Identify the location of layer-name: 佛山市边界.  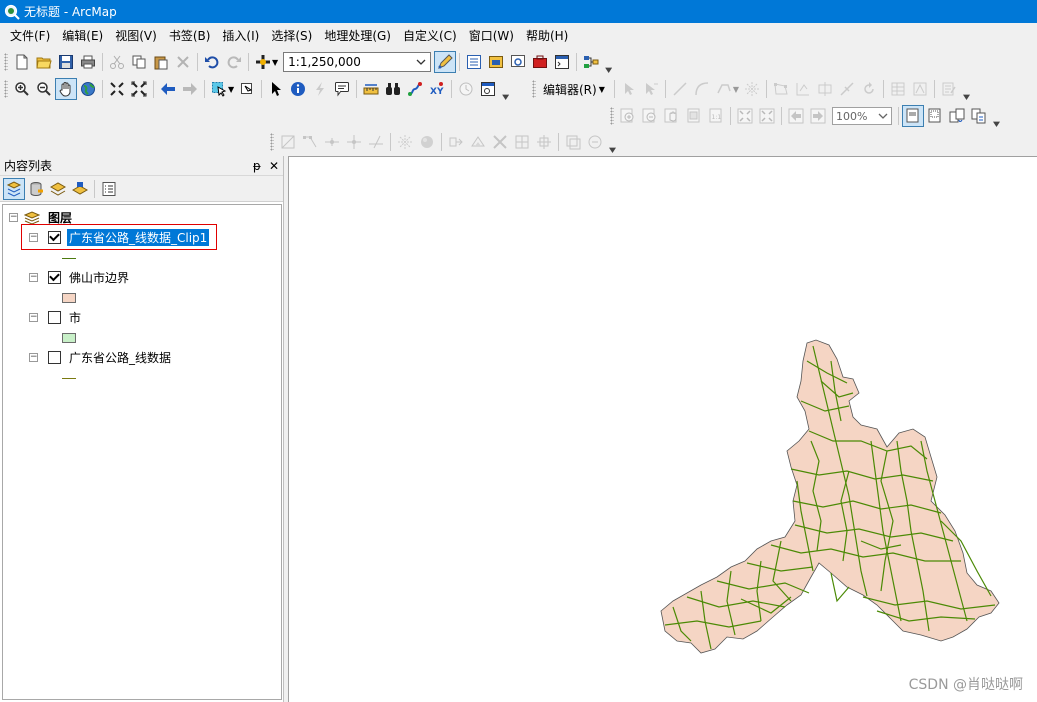
(99, 277).